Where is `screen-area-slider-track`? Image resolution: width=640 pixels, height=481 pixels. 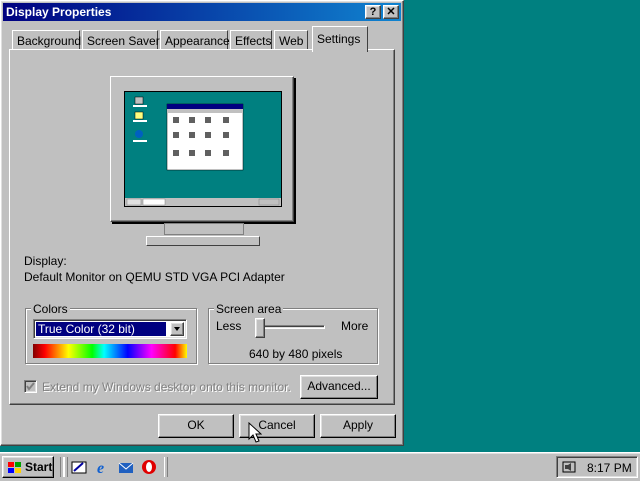 screen-area-slider-track is located at coordinates (290, 327).